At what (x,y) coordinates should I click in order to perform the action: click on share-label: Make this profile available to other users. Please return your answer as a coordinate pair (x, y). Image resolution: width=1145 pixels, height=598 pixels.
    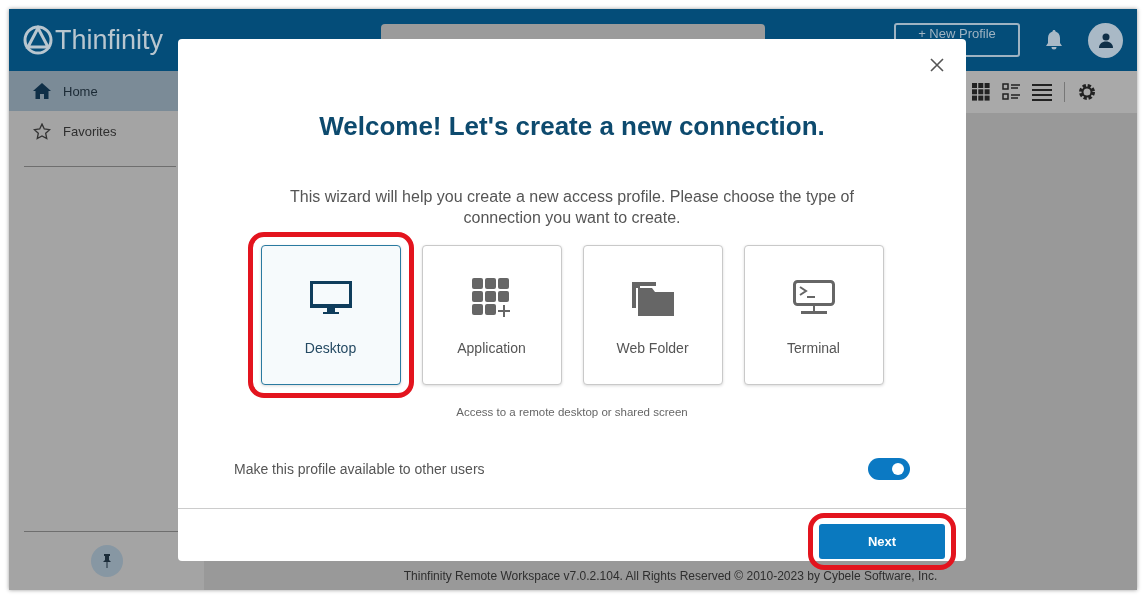
    Looking at the image, I should click on (359, 469).